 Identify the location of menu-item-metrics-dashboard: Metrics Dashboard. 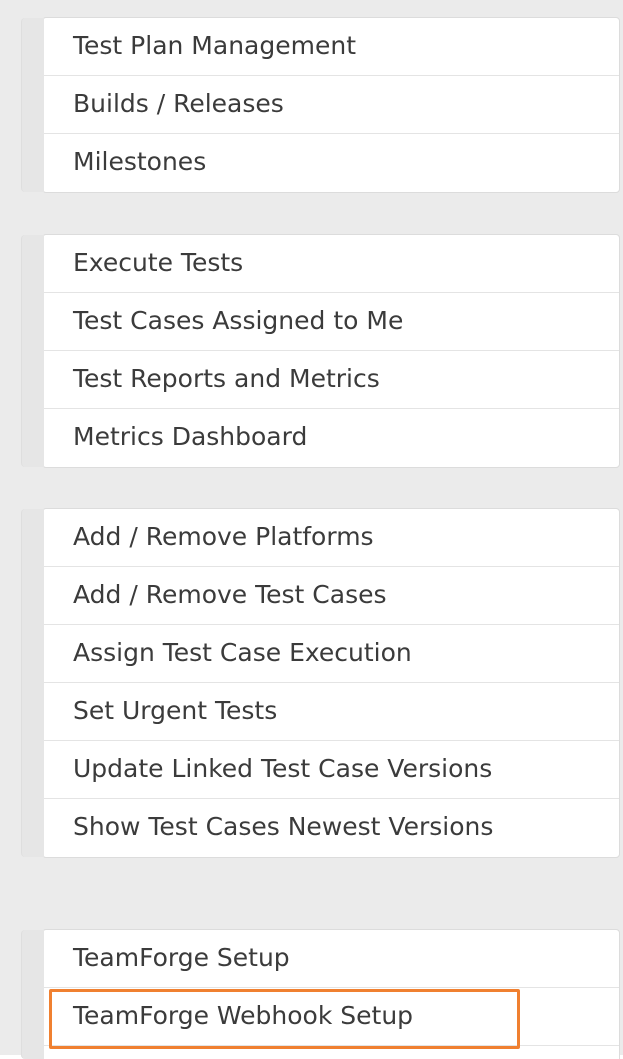
(331, 438).